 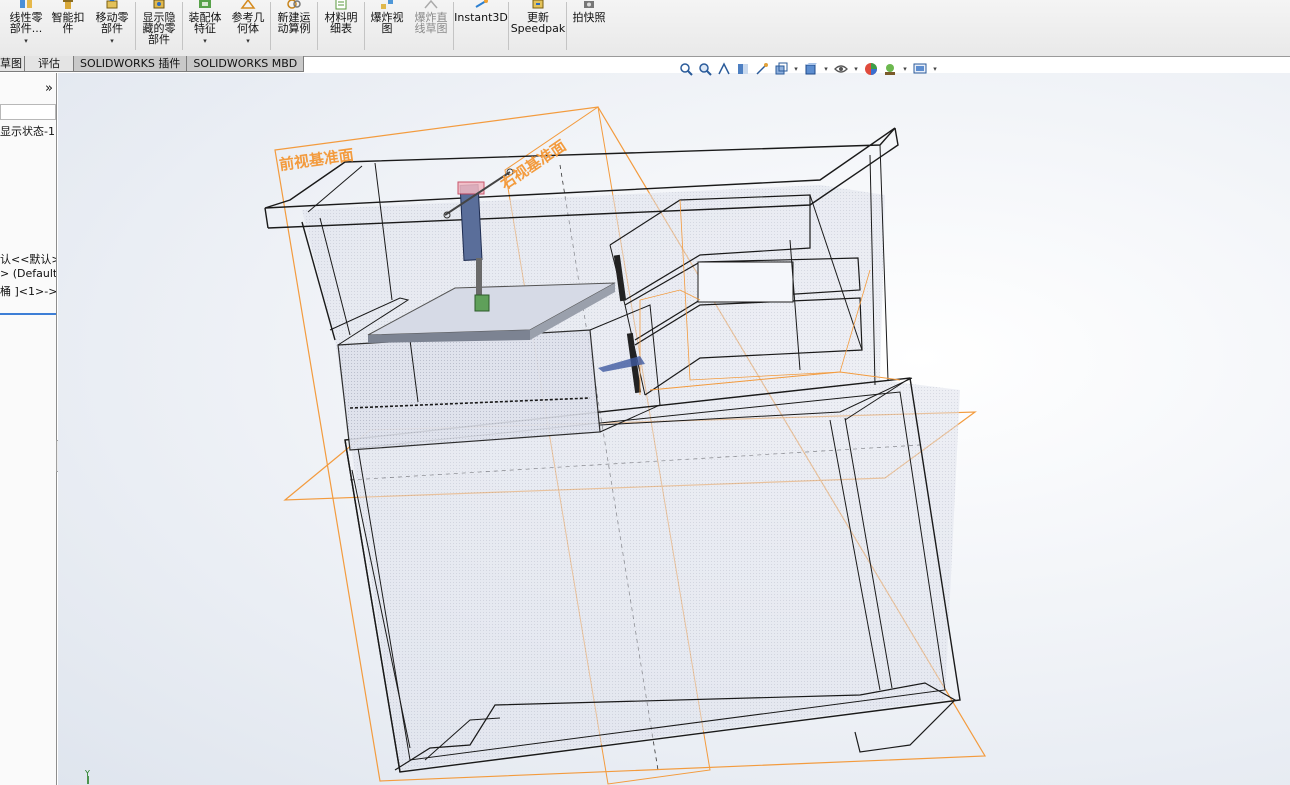 What do you see at coordinates (294, 4) in the screenshot?
I see `new-motion-study-icon` at bounding box center [294, 4].